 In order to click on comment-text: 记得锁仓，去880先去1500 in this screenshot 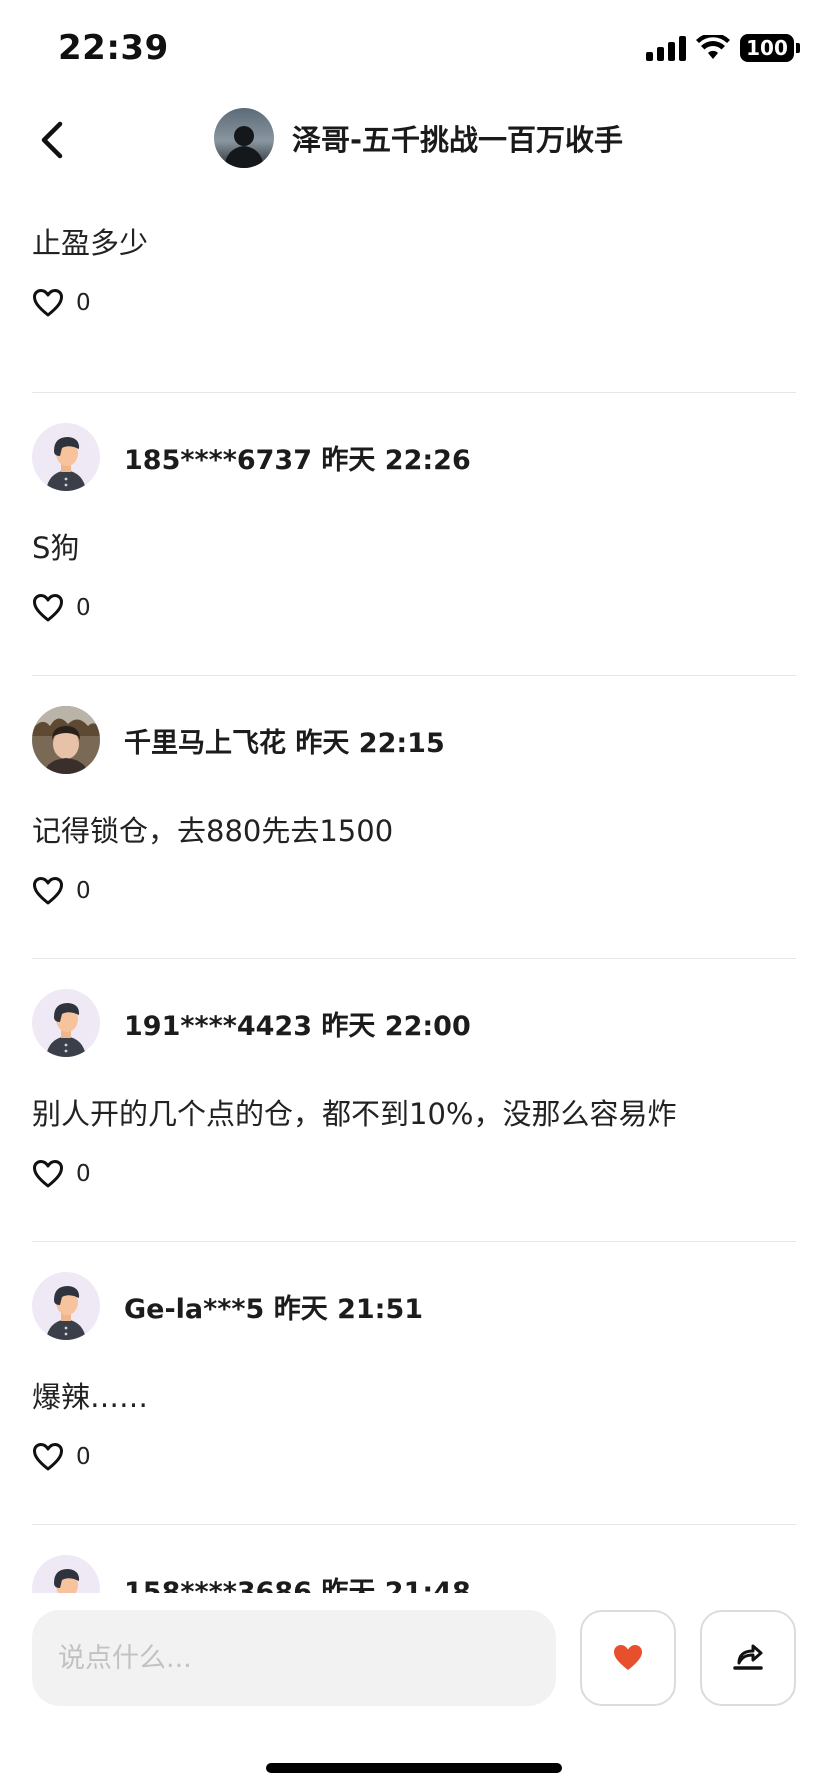, I will do `click(213, 831)`.